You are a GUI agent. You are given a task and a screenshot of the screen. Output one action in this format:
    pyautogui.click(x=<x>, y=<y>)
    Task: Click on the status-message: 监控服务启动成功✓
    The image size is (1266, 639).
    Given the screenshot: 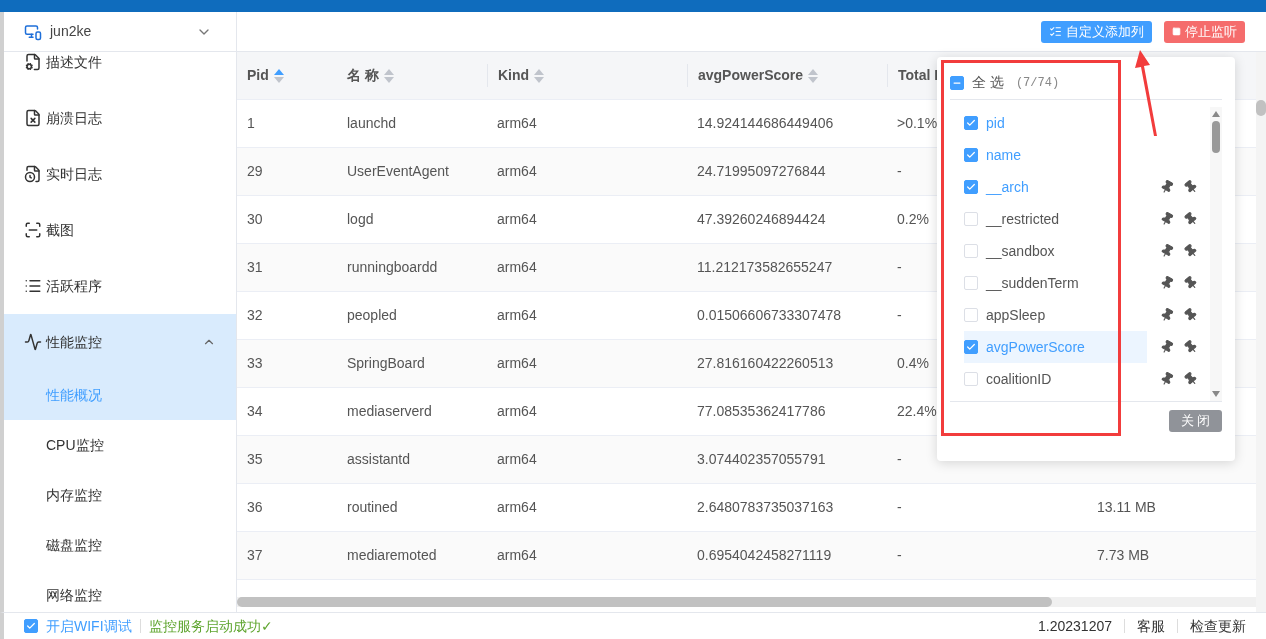 What is the action you would take?
    pyautogui.click(x=210, y=626)
    